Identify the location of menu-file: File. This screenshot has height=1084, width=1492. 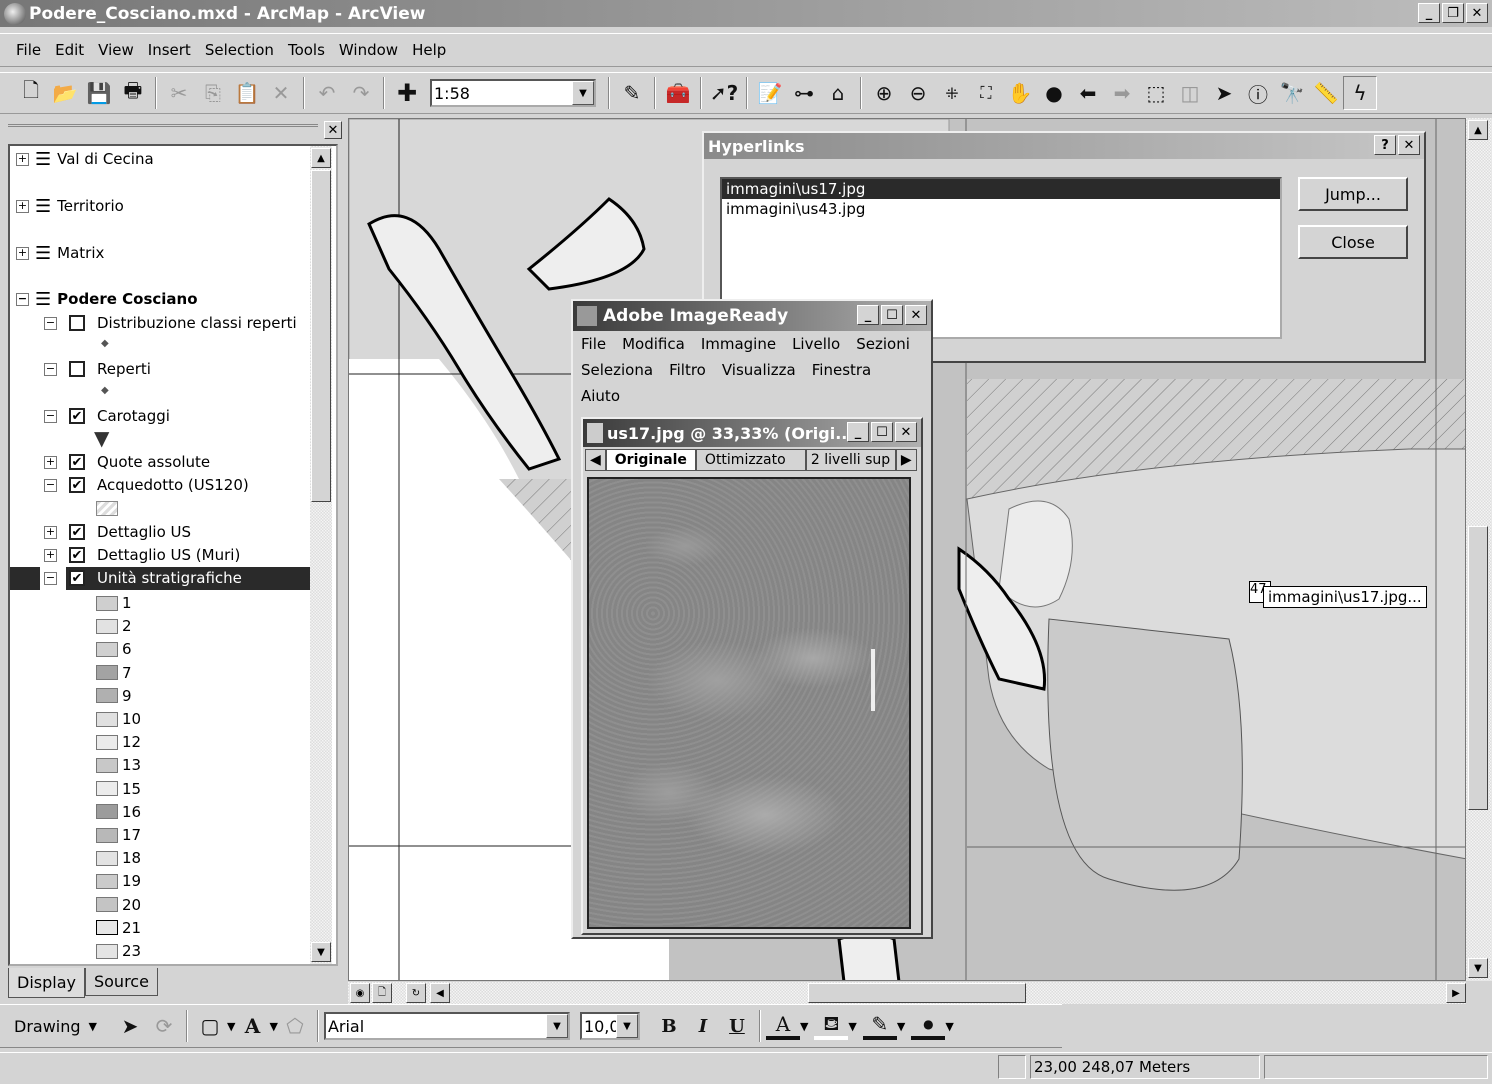
(593, 344).